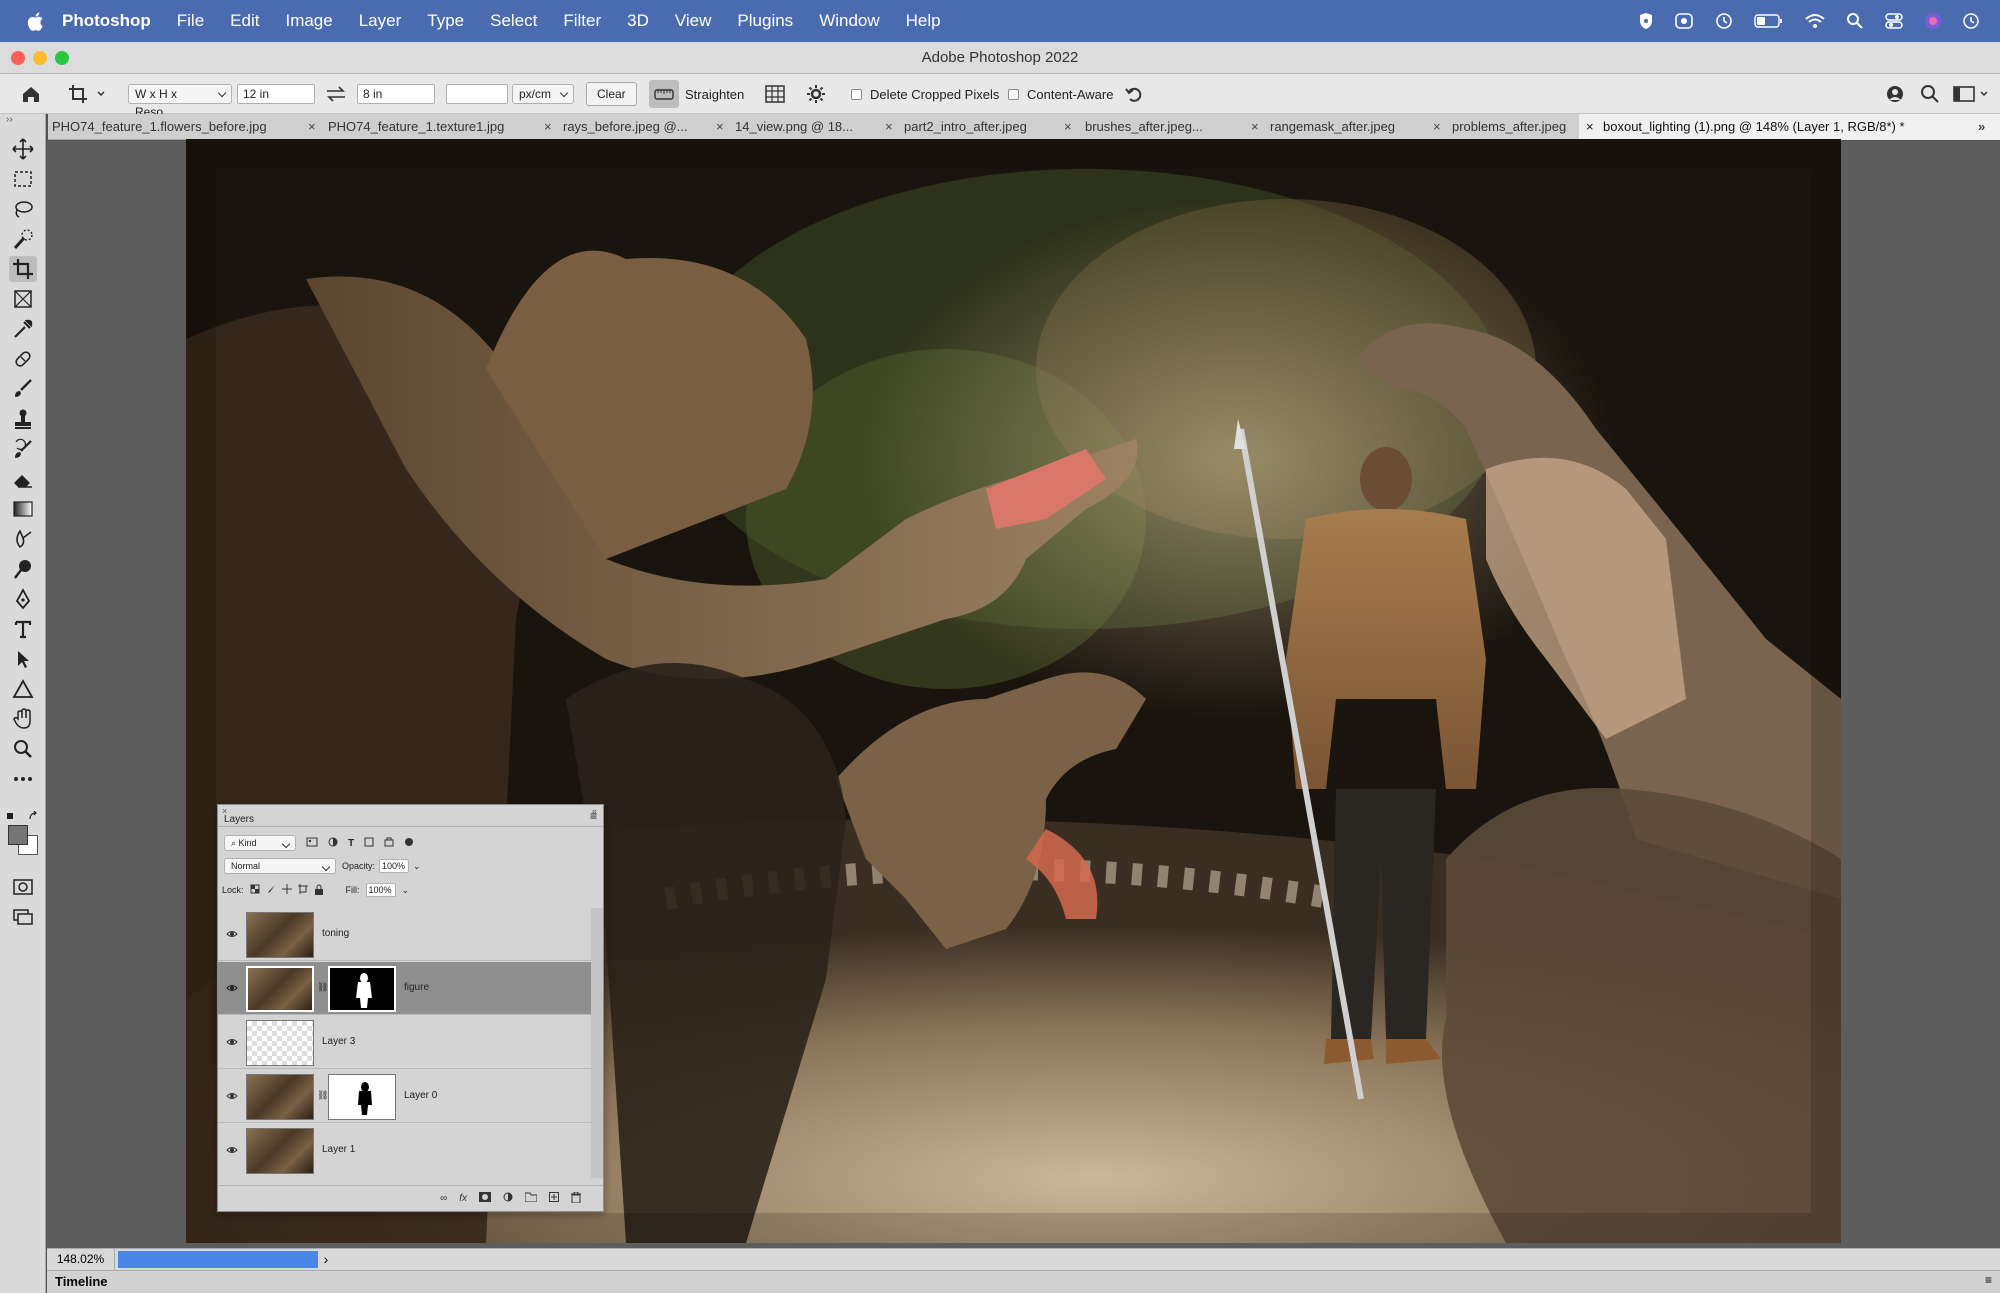 This screenshot has height=1293, width=2000. What do you see at coordinates (1855, 21) in the screenshot?
I see `spotlight-search-icon` at bounding box center [1855, 21].